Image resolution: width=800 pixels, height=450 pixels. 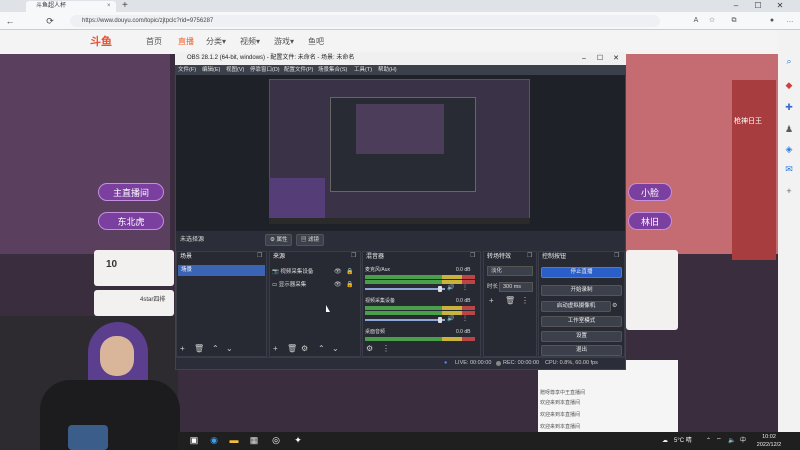 What do you see at coordinates (525, 301) in the screenshot?
I see `transition-menu-icon: ⋮` at bounding box center [525, 301].